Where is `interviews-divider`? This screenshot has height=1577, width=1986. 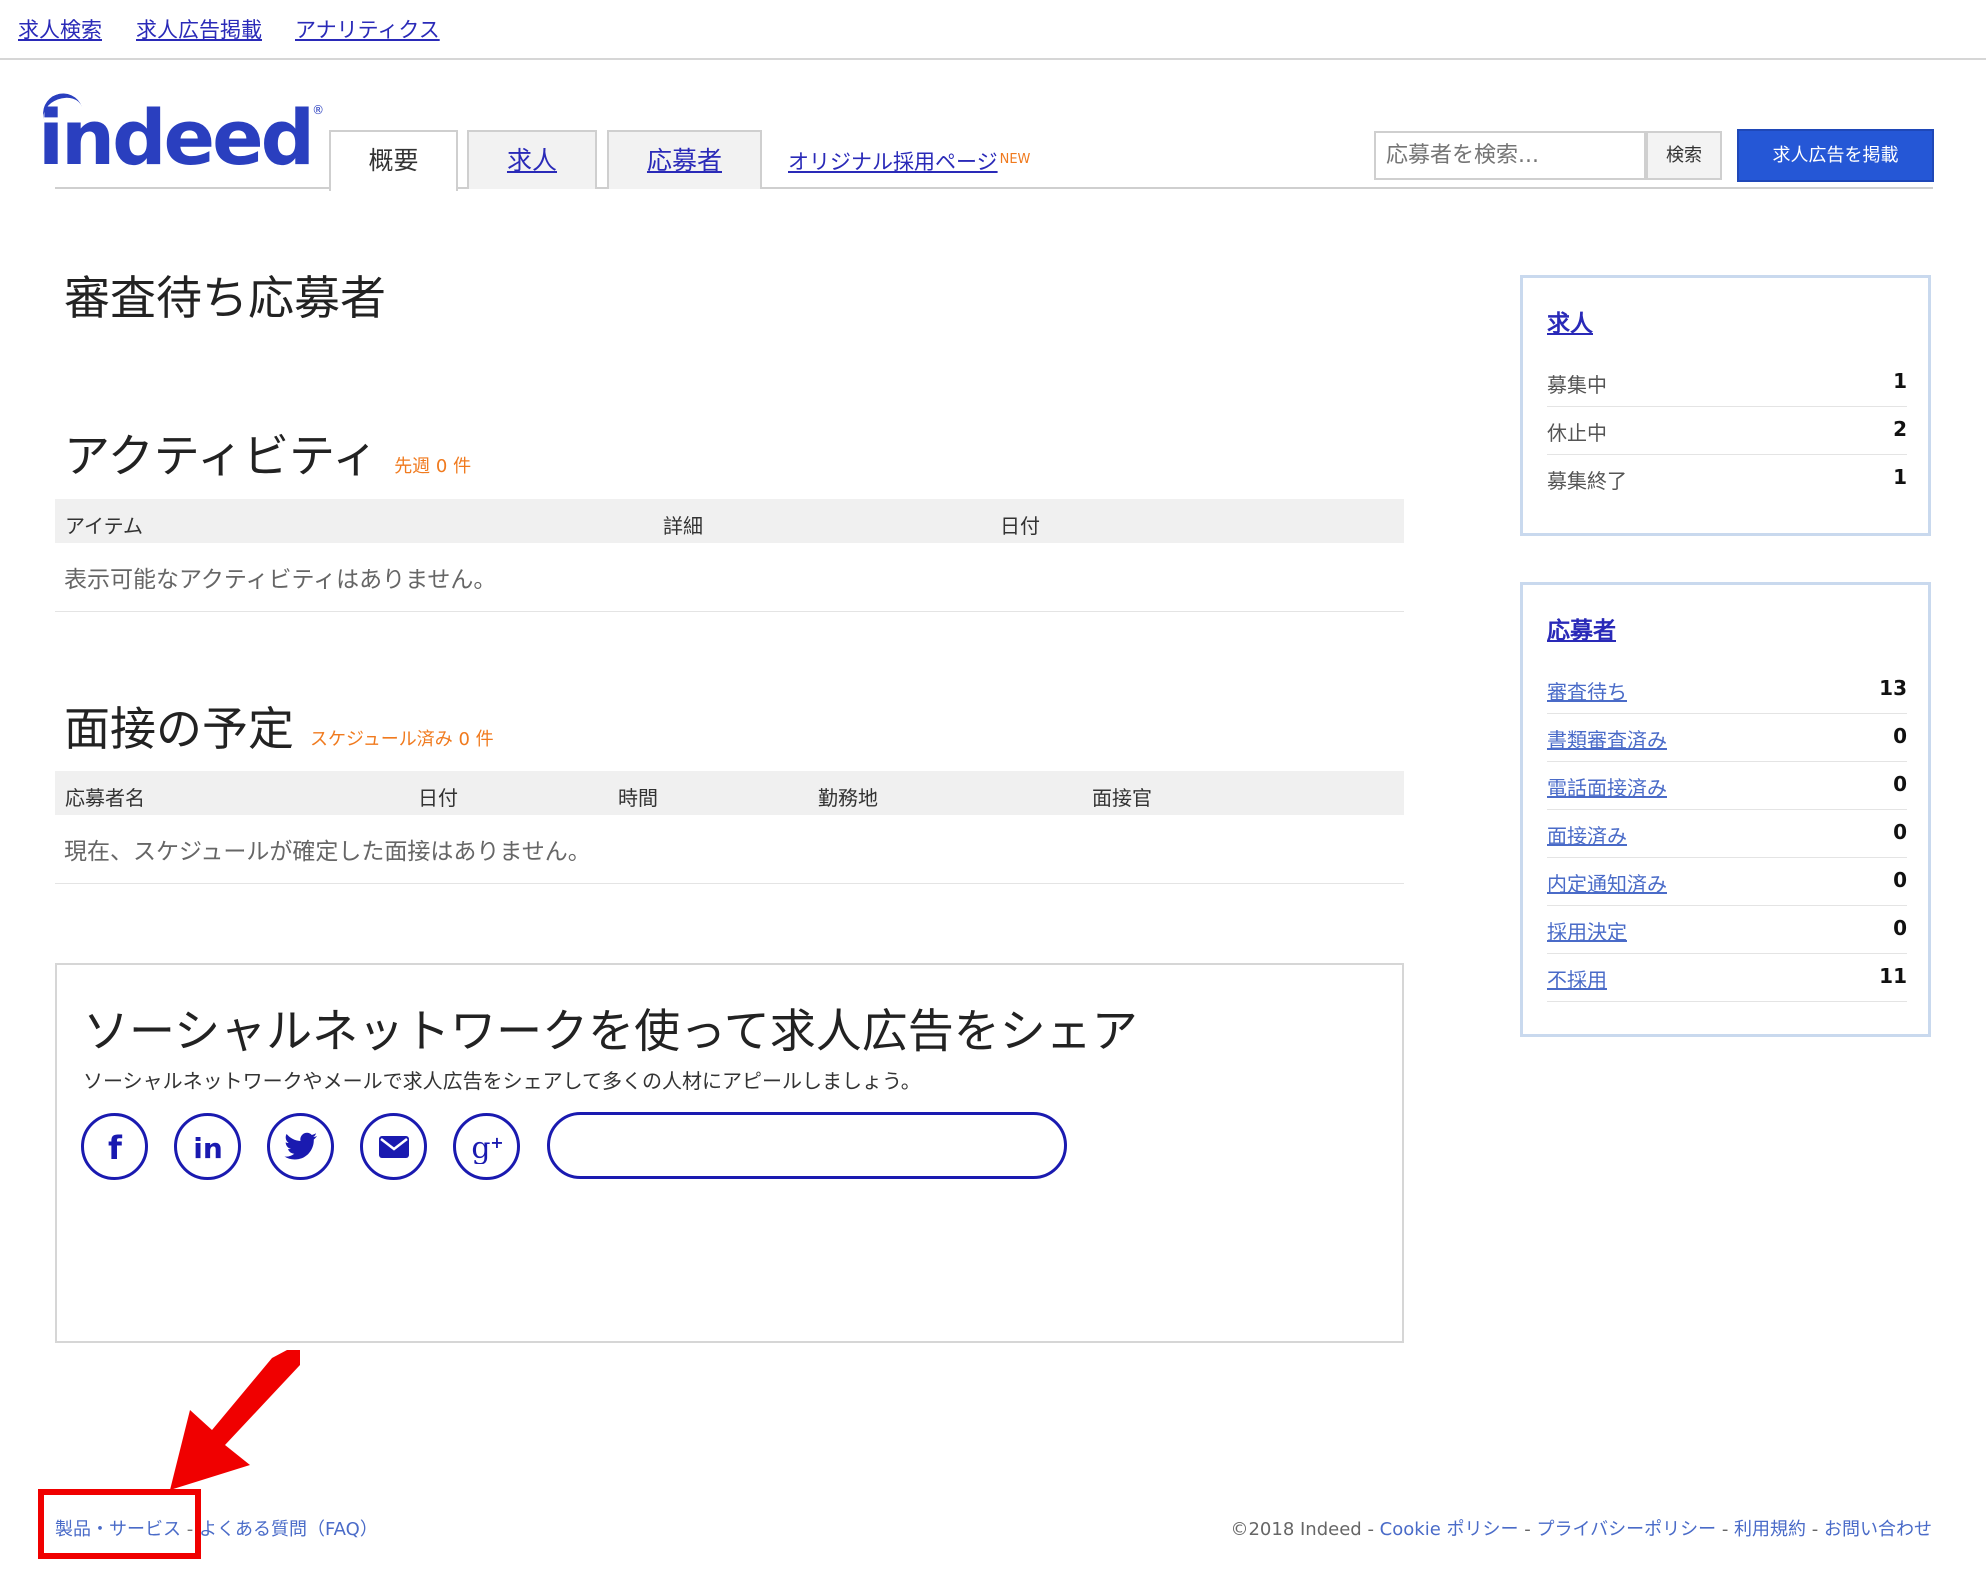 interviews-divider is located at coordinates (729, 883).